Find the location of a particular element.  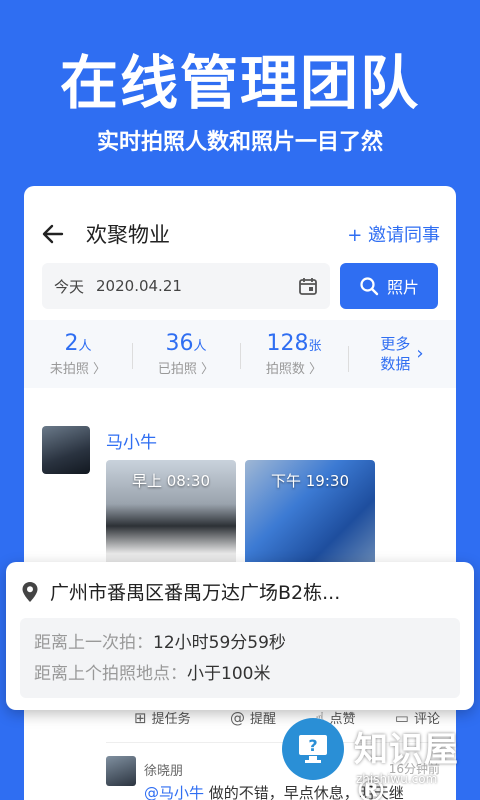

more-line1: 更多 is located at coordinates (395, 344).